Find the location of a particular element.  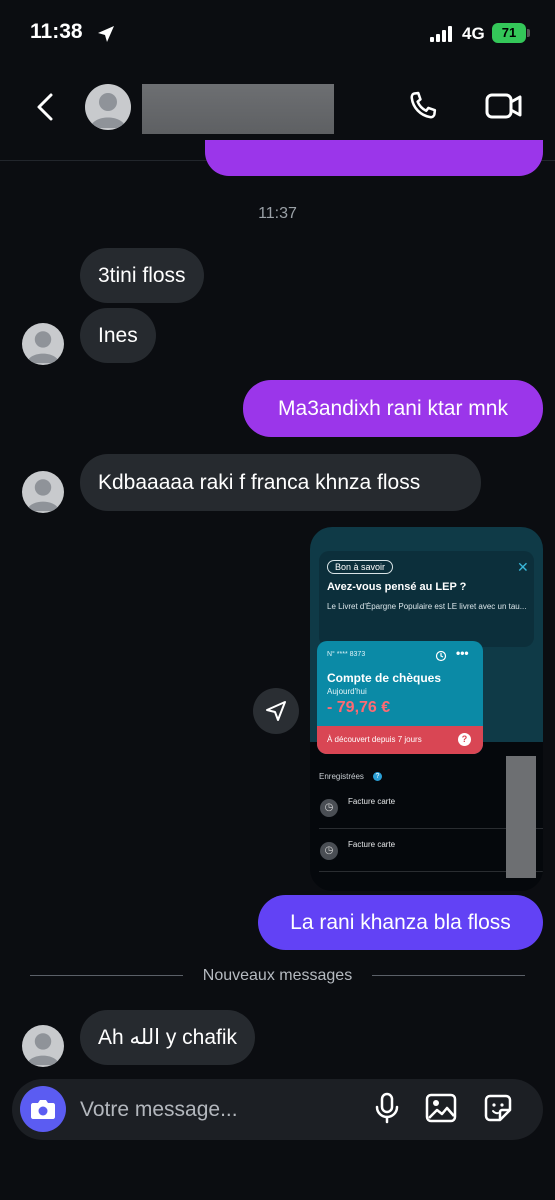

message-text: La rani khanza bla floss is located at coordinates (400, 922).